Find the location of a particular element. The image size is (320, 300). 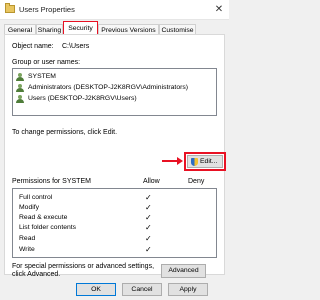

tab-security: Security is located at coordinates (80, 28).